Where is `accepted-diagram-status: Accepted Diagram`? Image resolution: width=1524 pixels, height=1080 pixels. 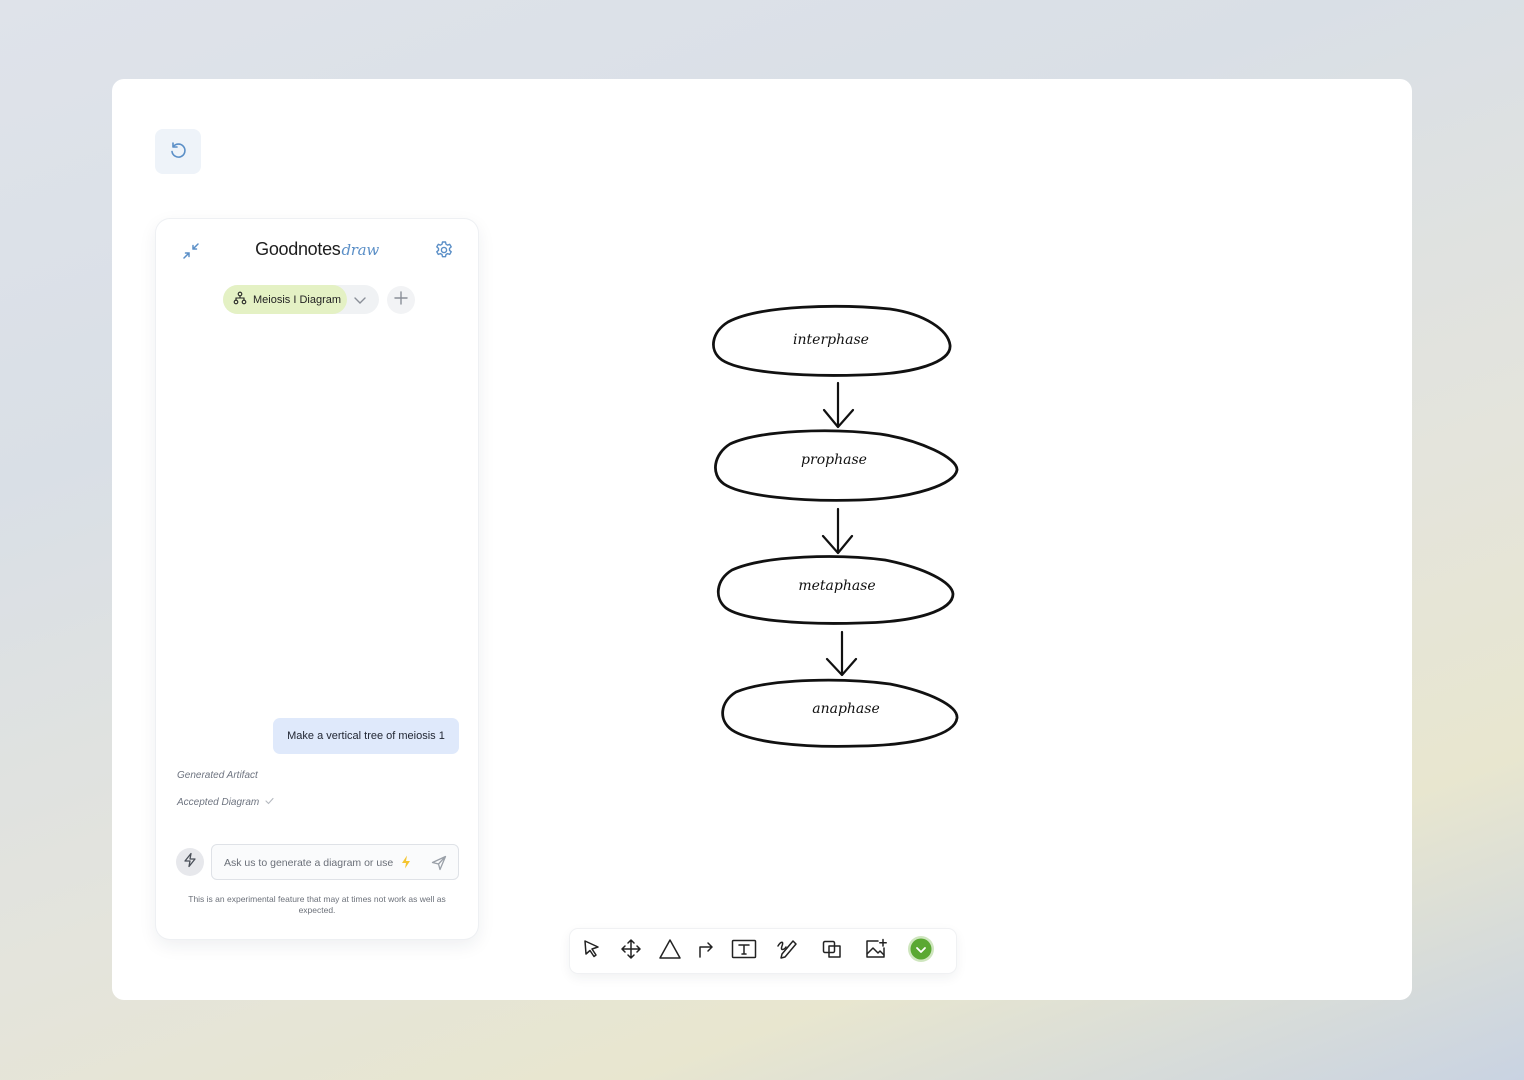
accepted-diagram-status: Accepted Diagram is located at coordinates (225, 802).